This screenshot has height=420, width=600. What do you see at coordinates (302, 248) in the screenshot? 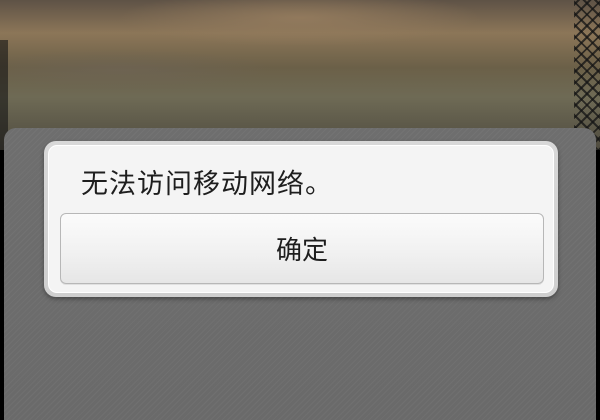
I see `confirm-button: 确定` at bounding box center [302, 248].